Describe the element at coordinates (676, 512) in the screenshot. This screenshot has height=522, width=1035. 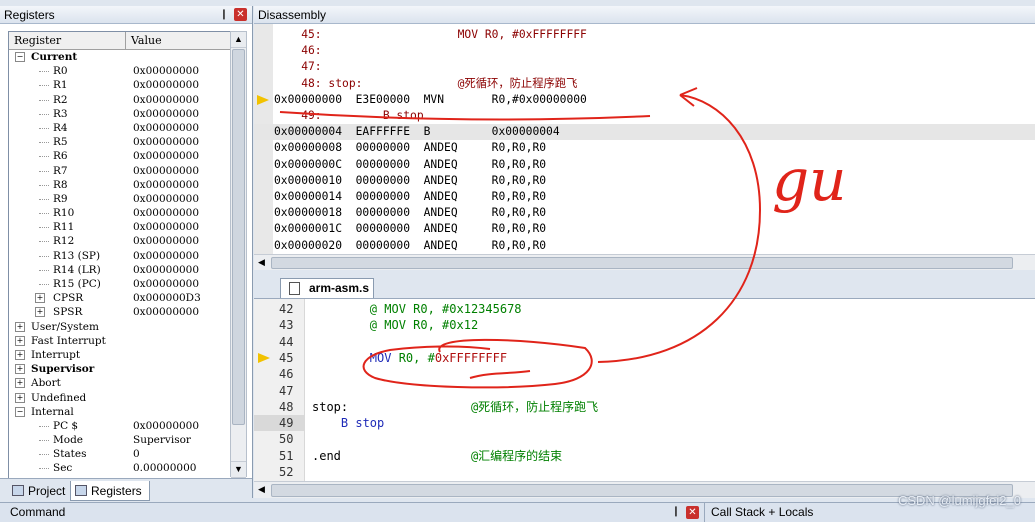
I see `pin-icon: ❙` at that location.